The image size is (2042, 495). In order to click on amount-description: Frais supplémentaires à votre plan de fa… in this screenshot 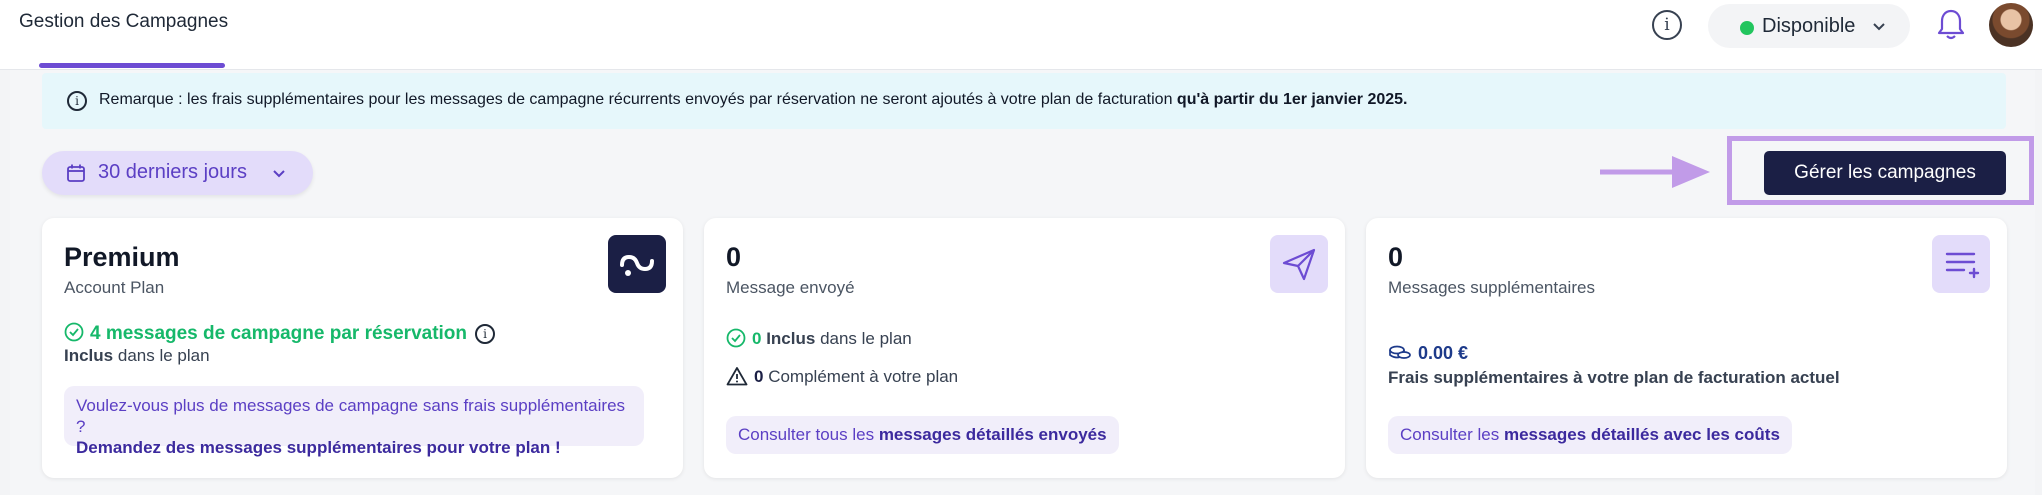, I will do `click(1614, 377)`.